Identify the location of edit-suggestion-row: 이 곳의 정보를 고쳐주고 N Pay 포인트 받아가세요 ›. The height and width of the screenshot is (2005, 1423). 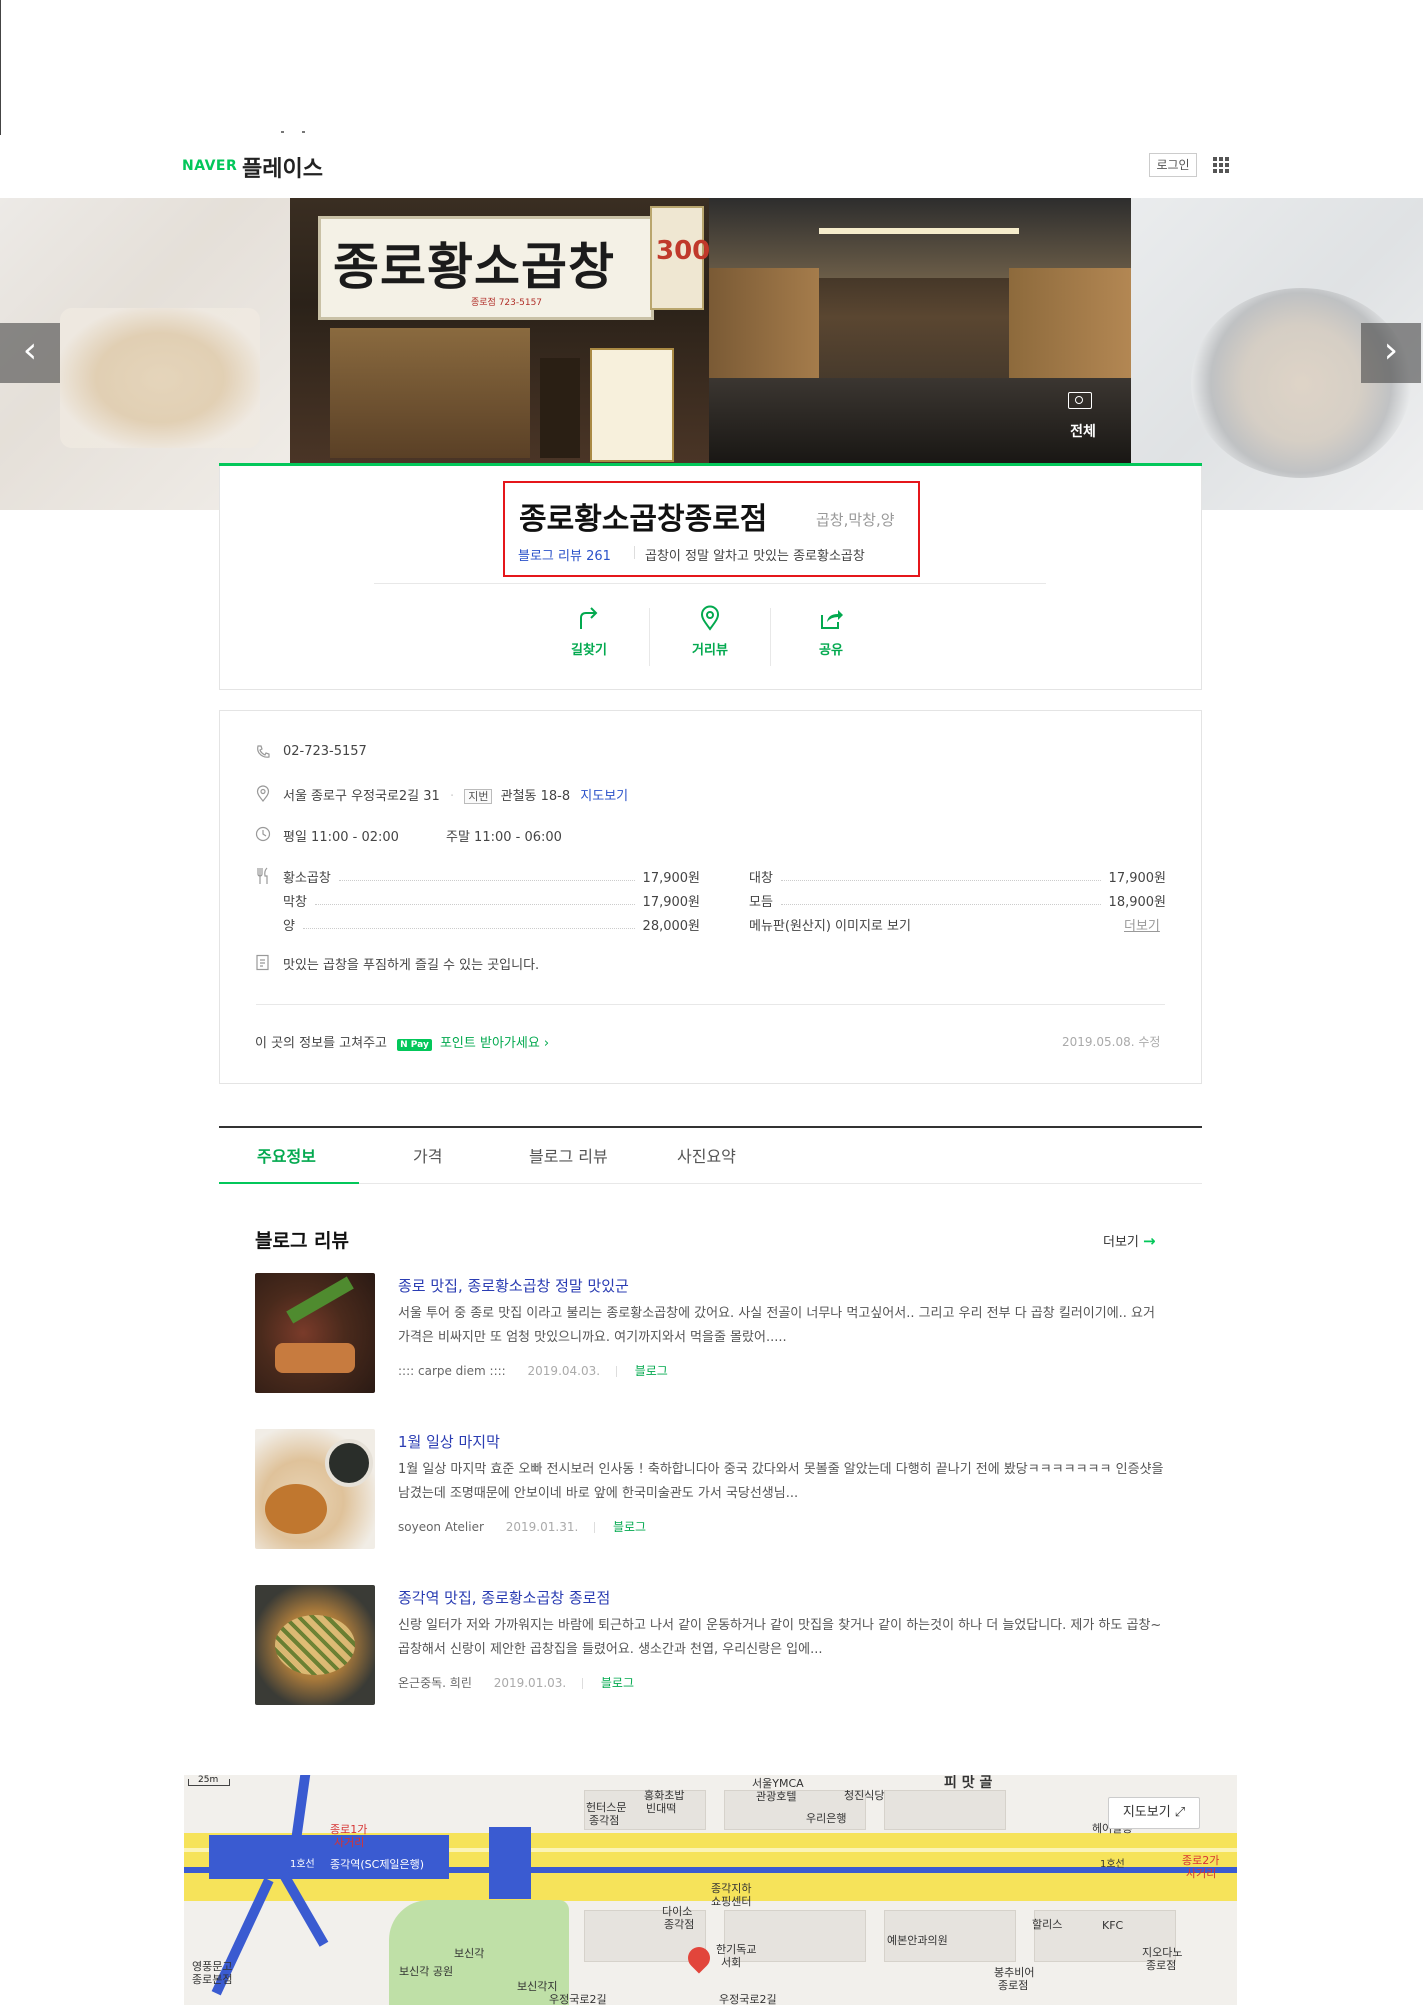
(402, 1041).